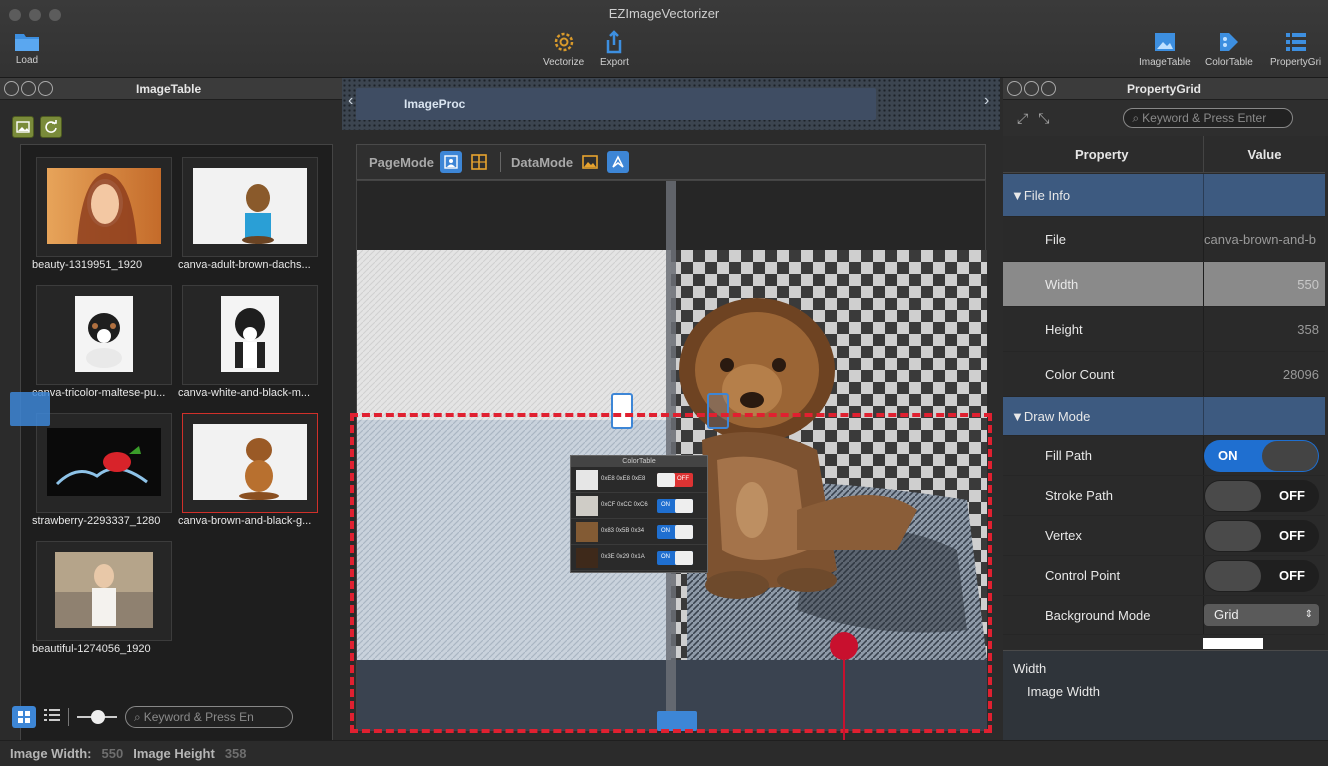 The image size is (1328, 766). What do you see at coordinates (986, 101) in the screenshot?
I see `scroll-right-icon: ›` at bounding box center [986, 101].